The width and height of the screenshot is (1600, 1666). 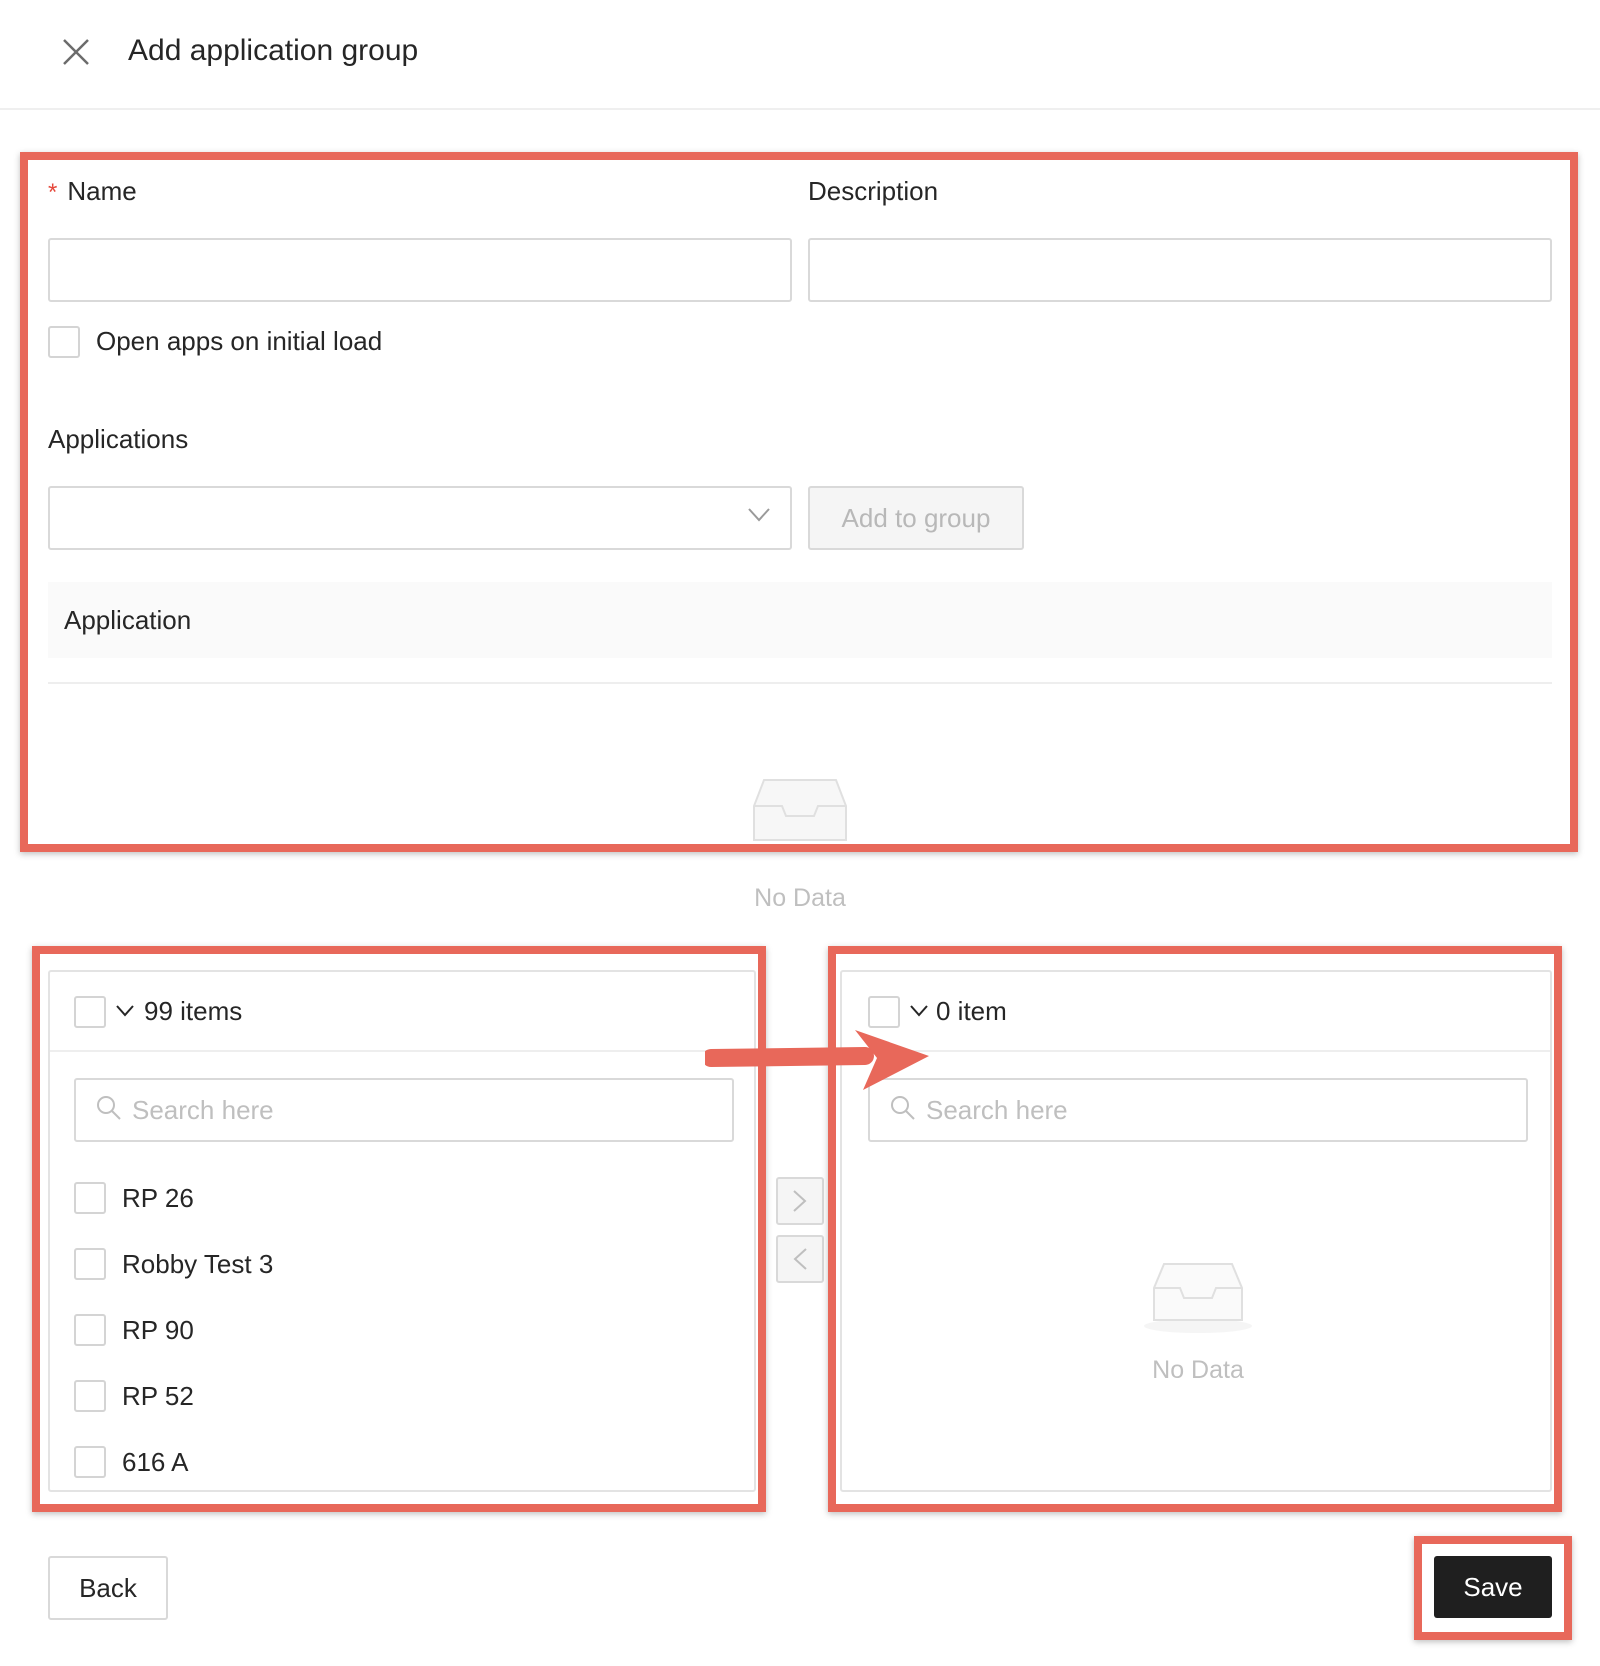 I want to click on name-input, so click(x=420, y=270).